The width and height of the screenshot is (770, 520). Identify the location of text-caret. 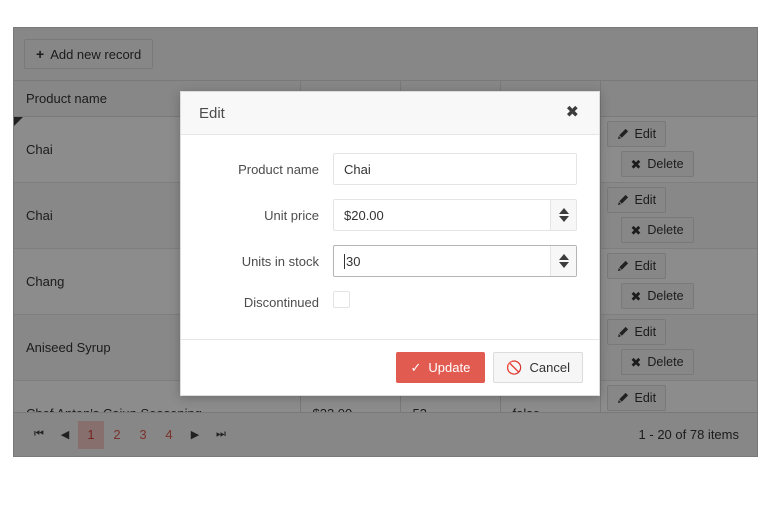
(344, 261).